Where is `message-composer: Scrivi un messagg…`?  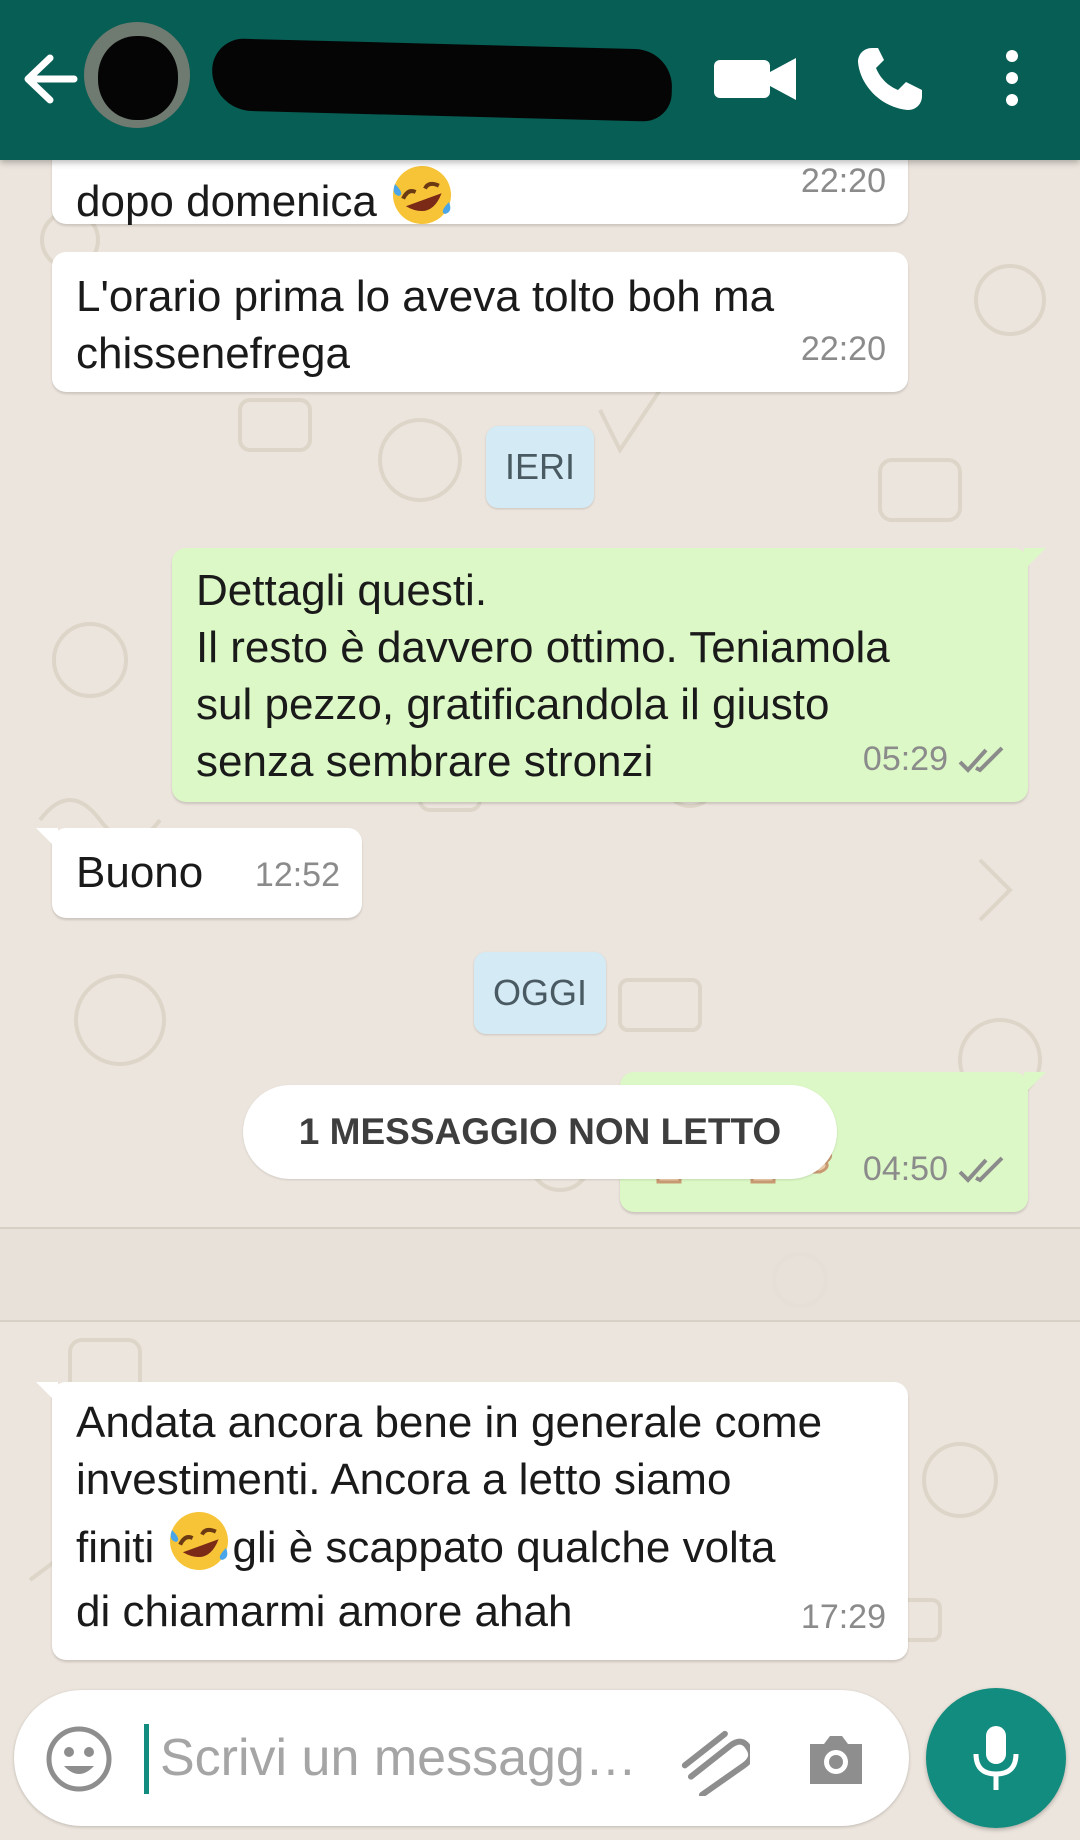
message-composer: Scrivi un messagg… is located at coordinates (461, 1758).